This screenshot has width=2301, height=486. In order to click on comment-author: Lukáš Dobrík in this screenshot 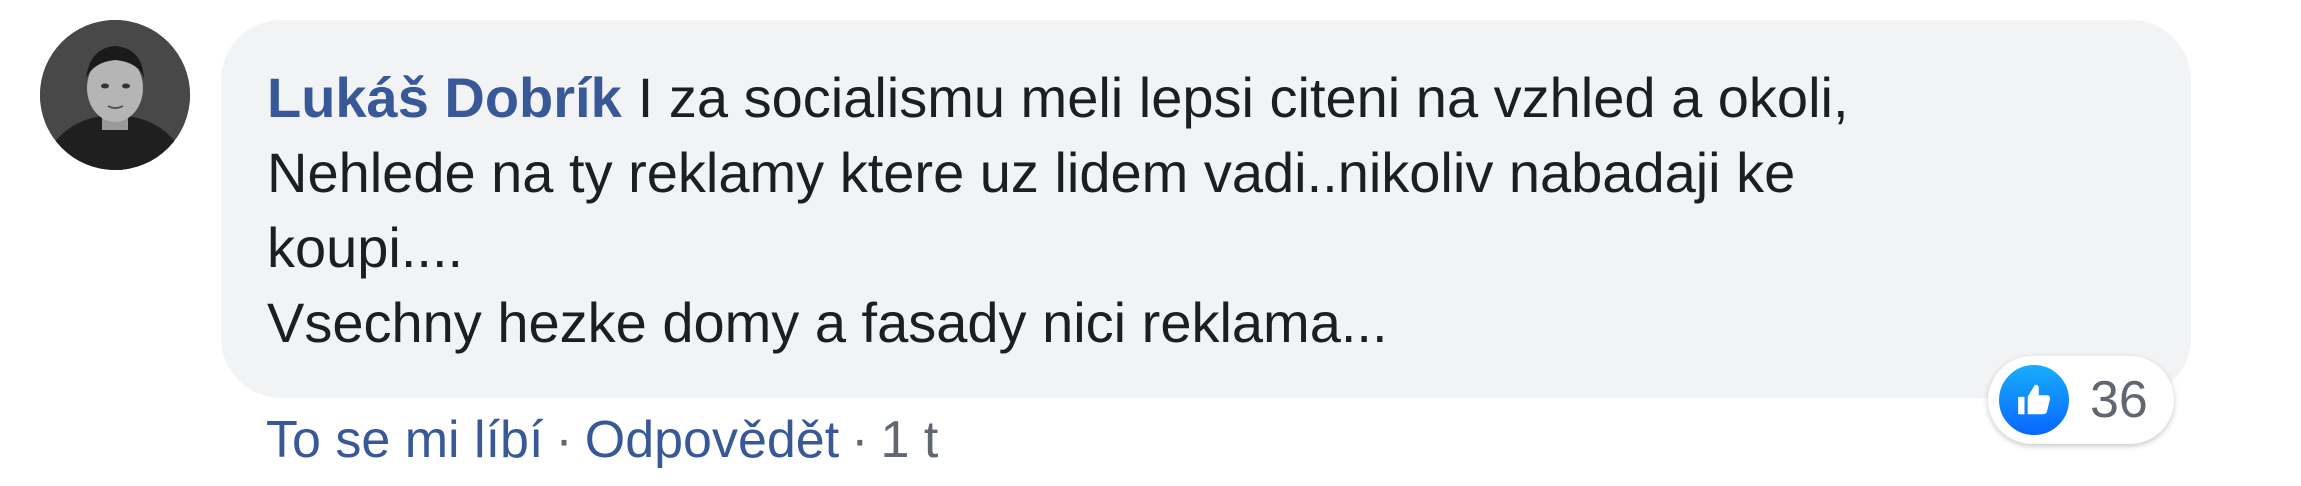, I will do `click(444, 97)`.